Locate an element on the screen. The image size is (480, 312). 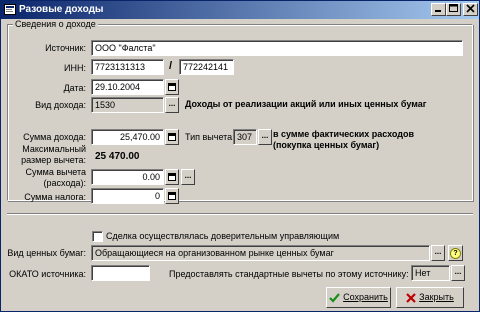
close-button: Закрыть is located at coordinates (430, 297).